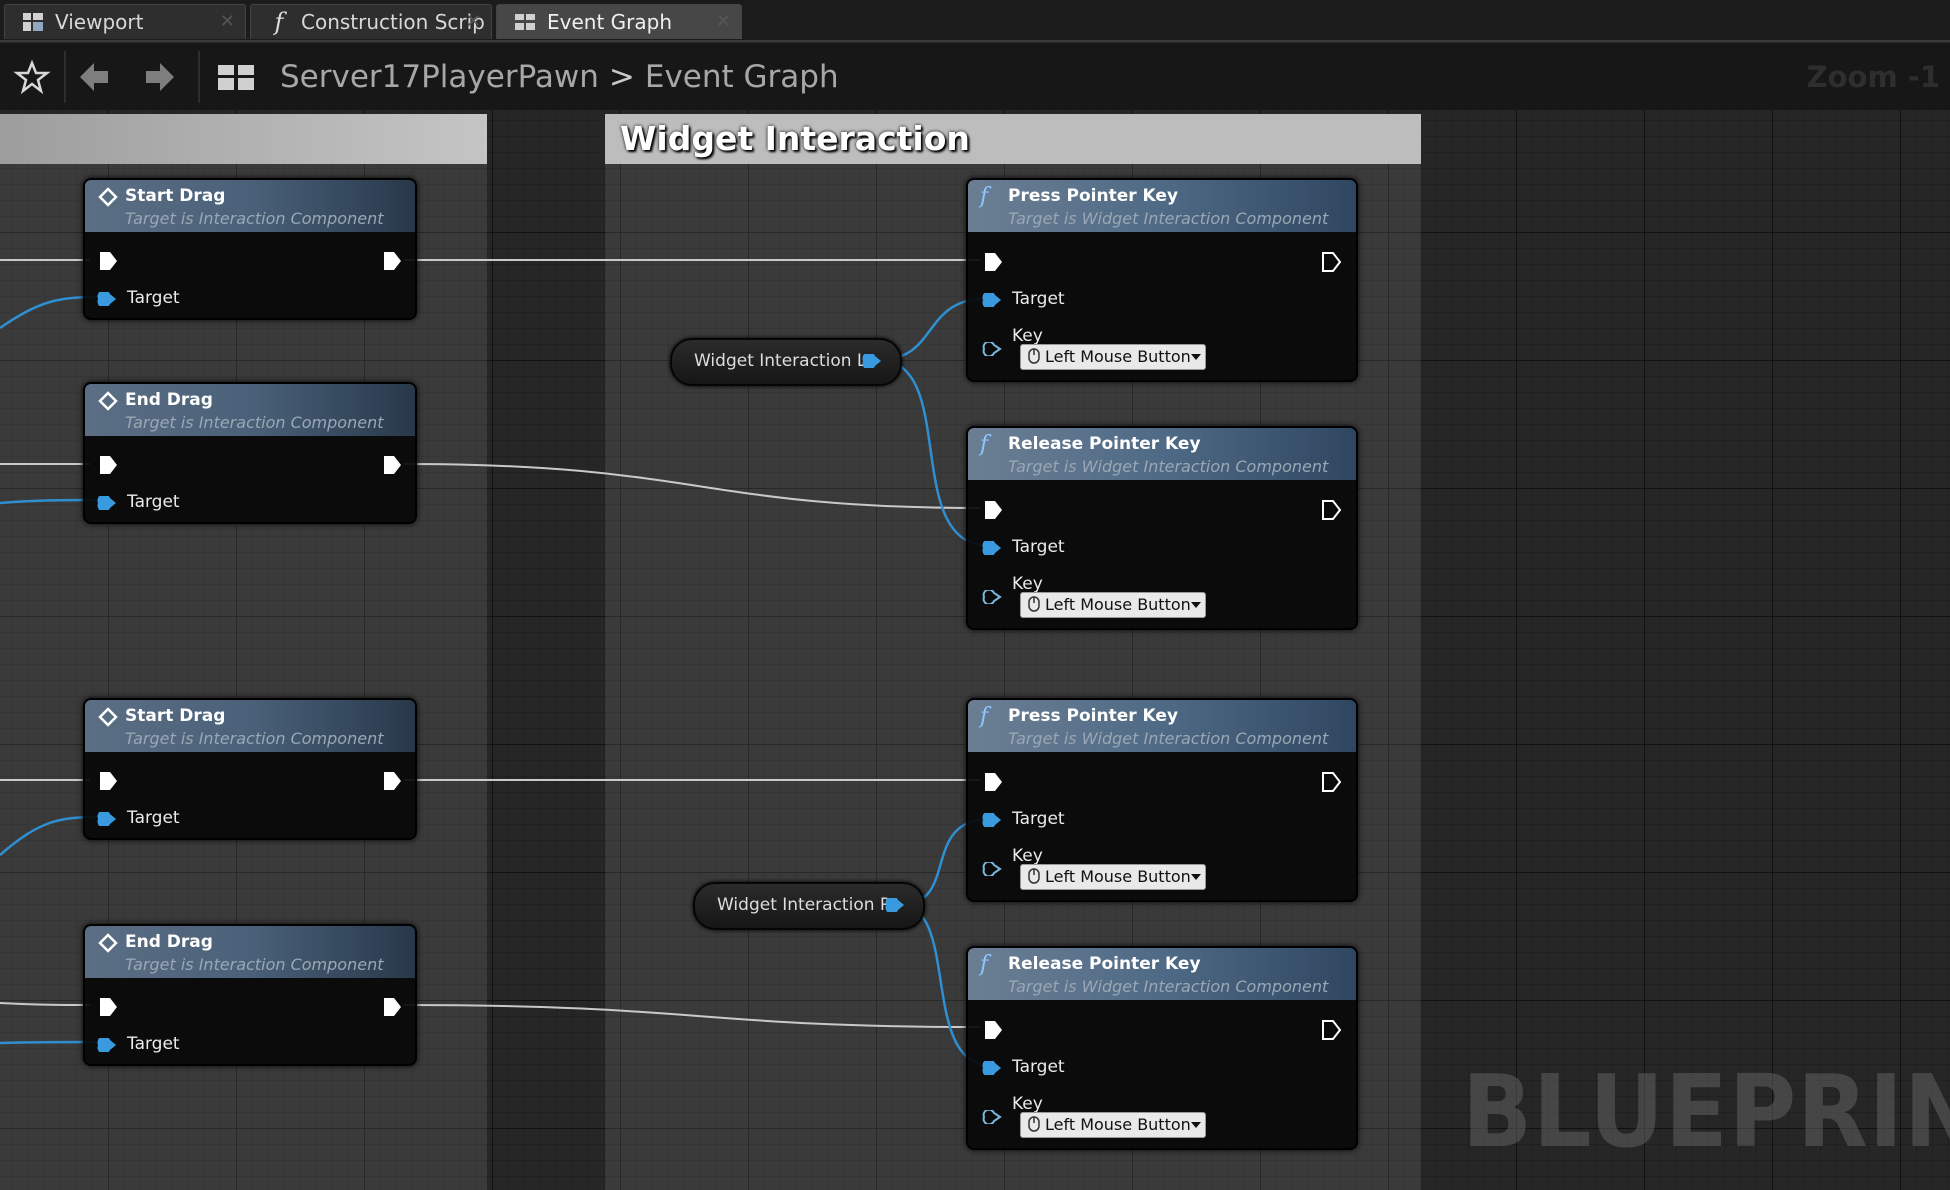 This screenshot has height=1190, width=1950. I want to click on variable-widget-interaction-r: Widget Interaction R, so click(809, 906).